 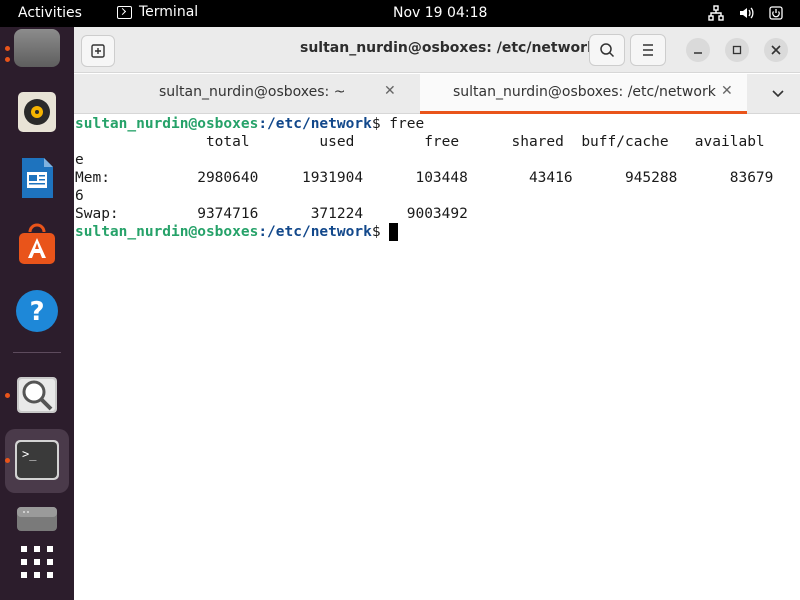 I want to click on dock: ? >_, so click(x=37, y=313).